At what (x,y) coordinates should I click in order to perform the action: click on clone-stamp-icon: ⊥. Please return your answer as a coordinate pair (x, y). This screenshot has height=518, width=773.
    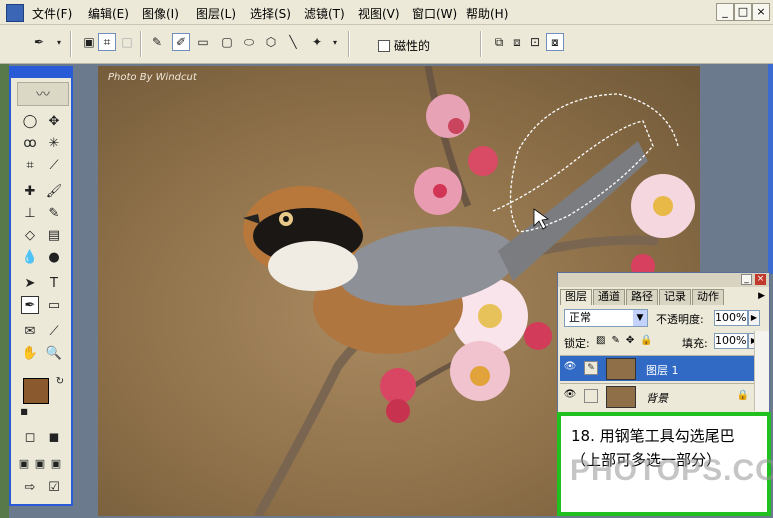
    Looking at the image, I should click on (30, 213).